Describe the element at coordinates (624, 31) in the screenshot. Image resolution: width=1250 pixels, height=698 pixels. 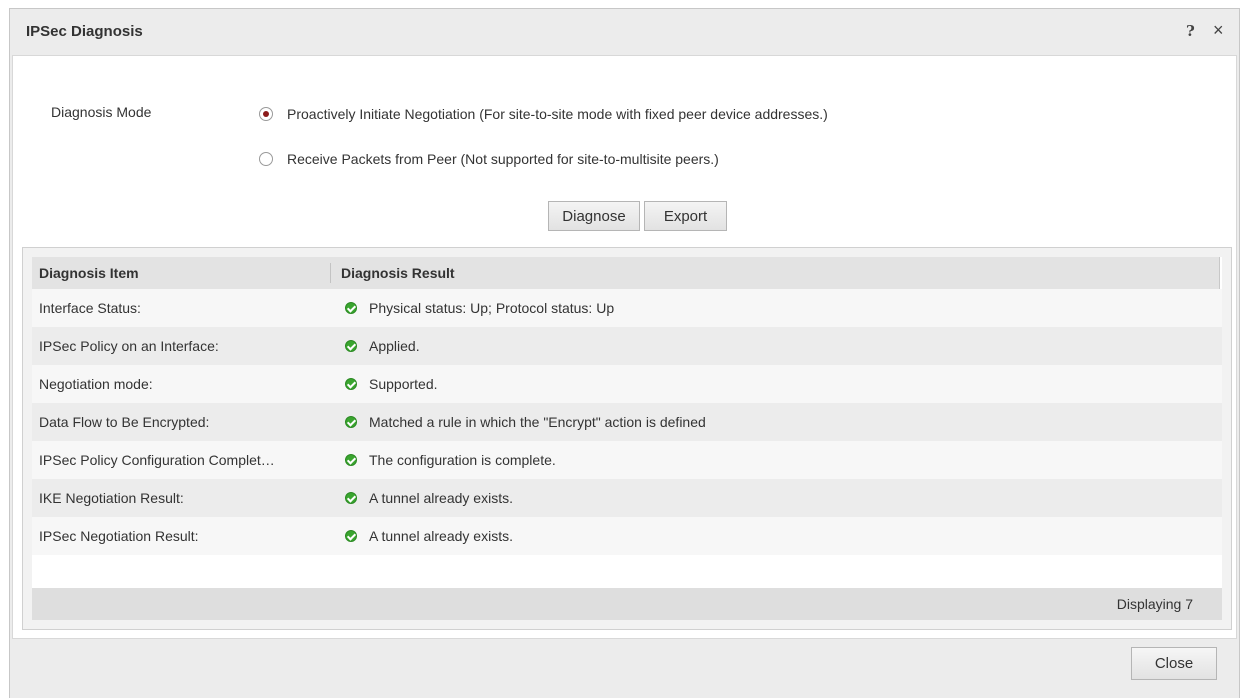
I see `dialog-titlebar: IPSec Diagnosis ? ×` at that location.